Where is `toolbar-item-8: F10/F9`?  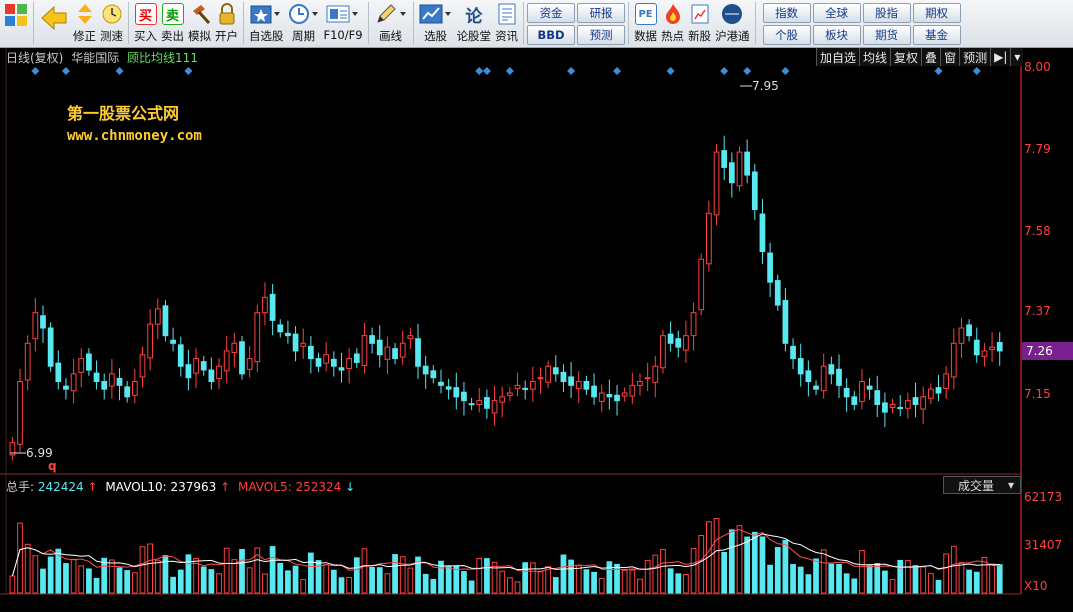
toolbar-item-8: F10/F9 is located at coordinates (343, 24).